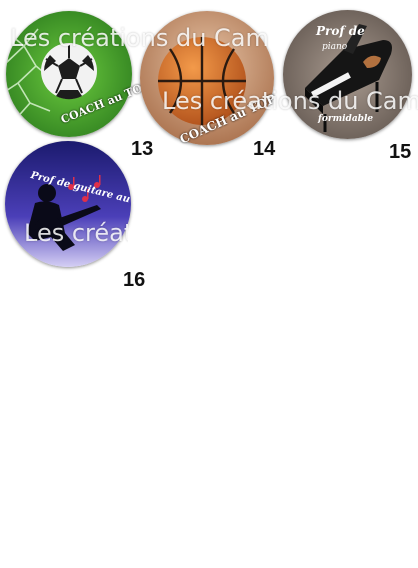 Image resolution: width=418 pixels, height=568 pixels. I want to click on badge-16-number: 16, so click(134, 280).